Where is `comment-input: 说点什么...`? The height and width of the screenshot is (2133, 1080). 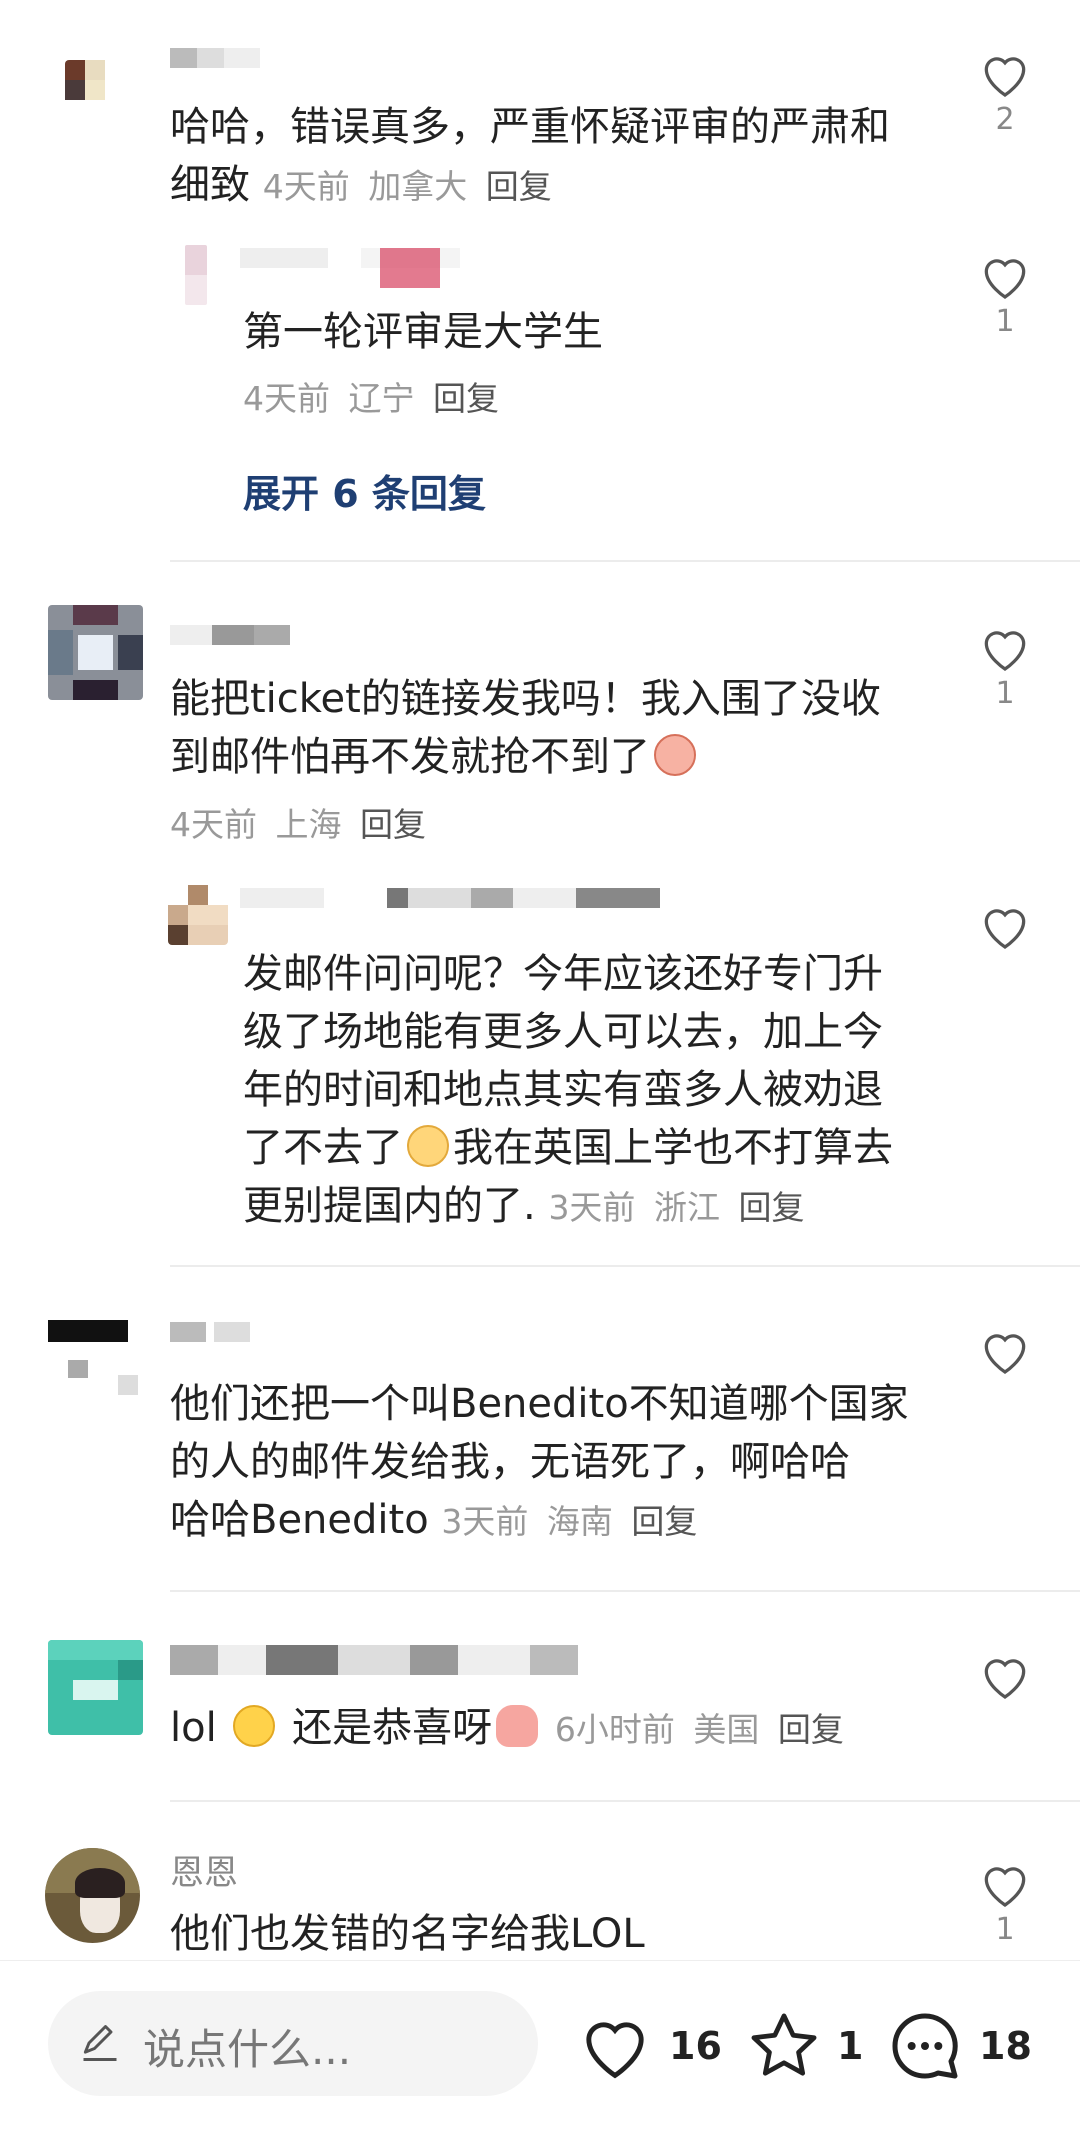 comment-input: 说点什么... is located at coordinates (293, 2043).